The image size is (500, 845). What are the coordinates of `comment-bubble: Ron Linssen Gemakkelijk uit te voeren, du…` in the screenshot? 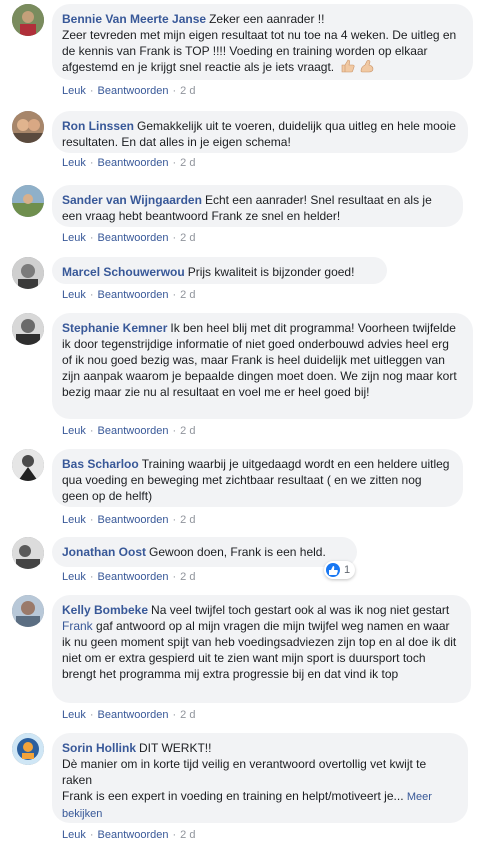 It's located at (260, 132).